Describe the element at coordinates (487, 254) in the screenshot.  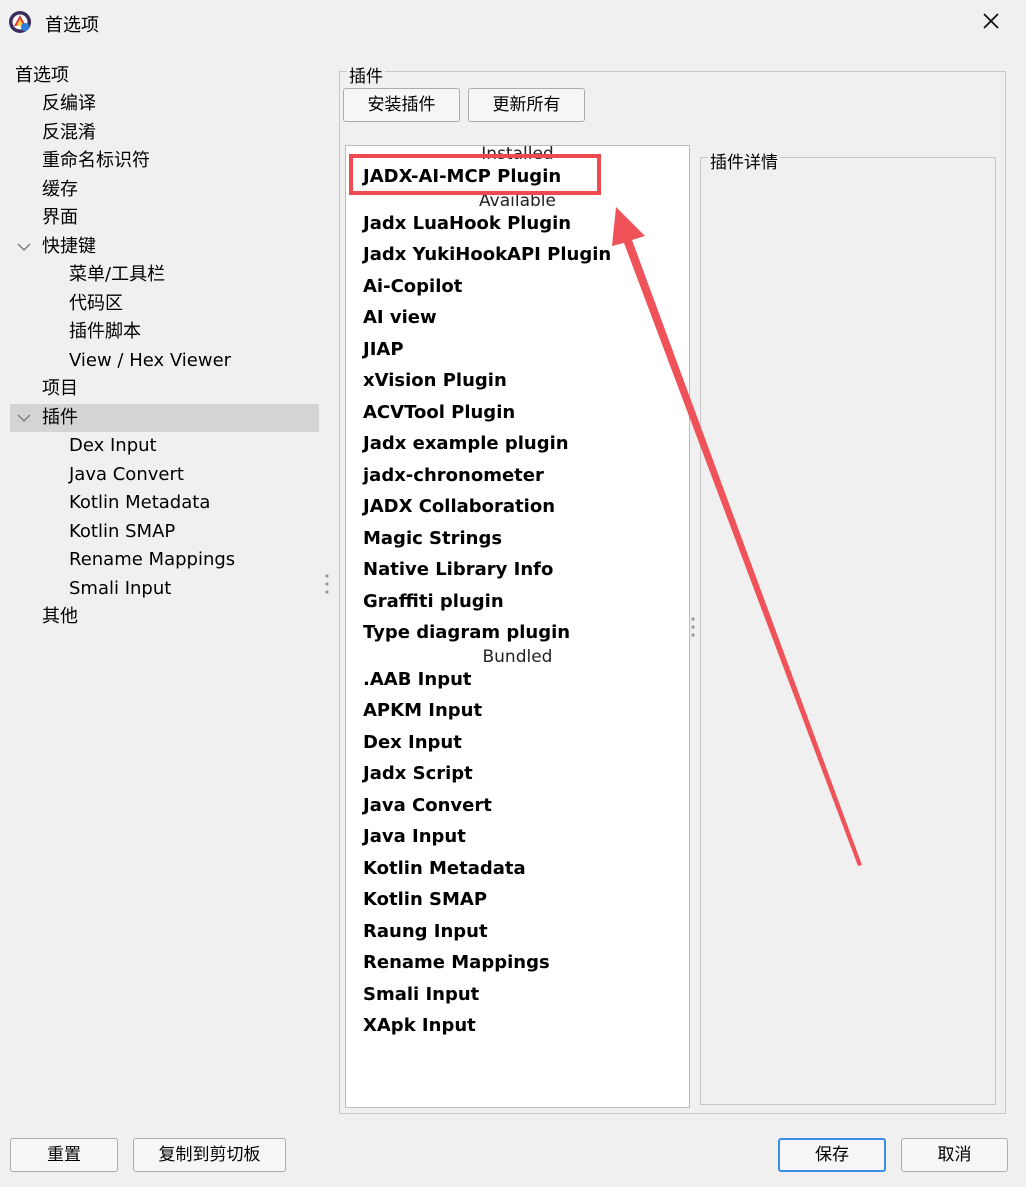
I see `plugin-item-available: Jadx YukiHookAPI Plugin` at that location.